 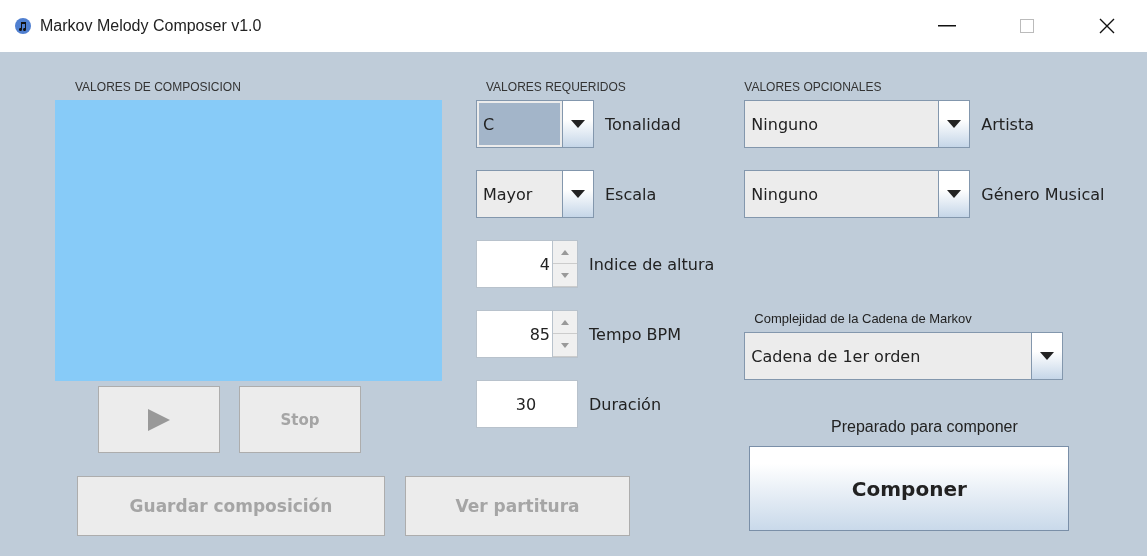 What do you see at coordinates (836, 356) in the screenshot?
I see `combo-value: Cadena de 1er orden` at bounding box center [836, 356].